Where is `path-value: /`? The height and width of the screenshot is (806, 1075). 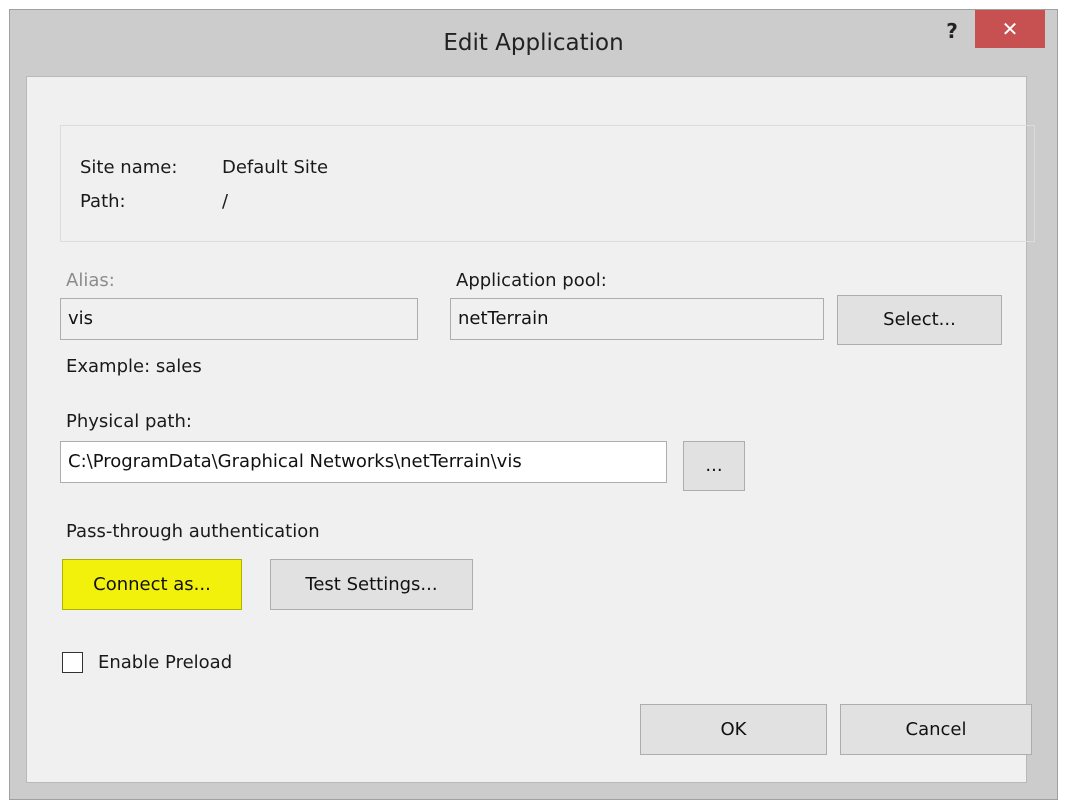
path-value: / is located at coordinates (225, 201).